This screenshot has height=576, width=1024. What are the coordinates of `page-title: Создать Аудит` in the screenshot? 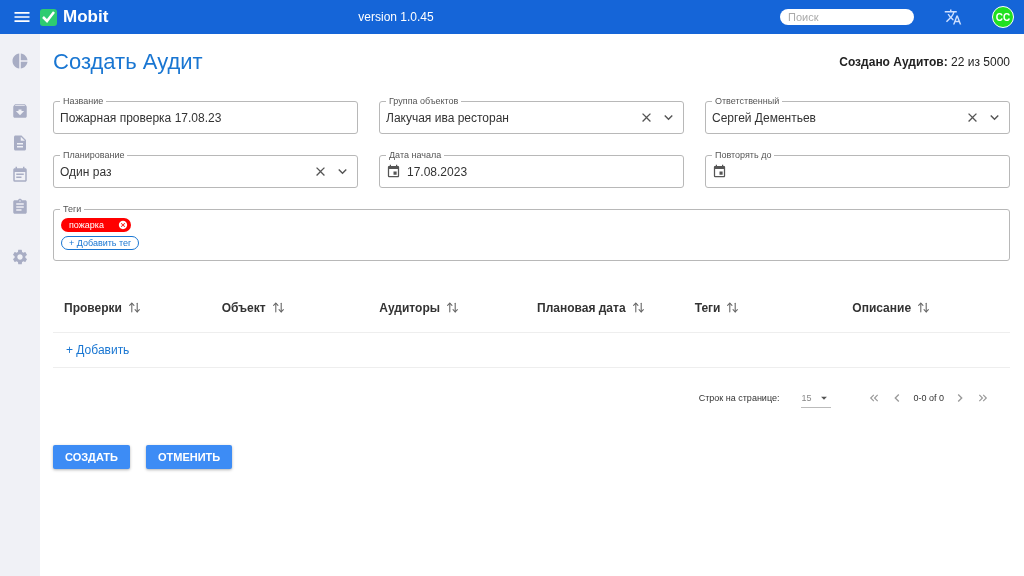 It's located at (128, 62).